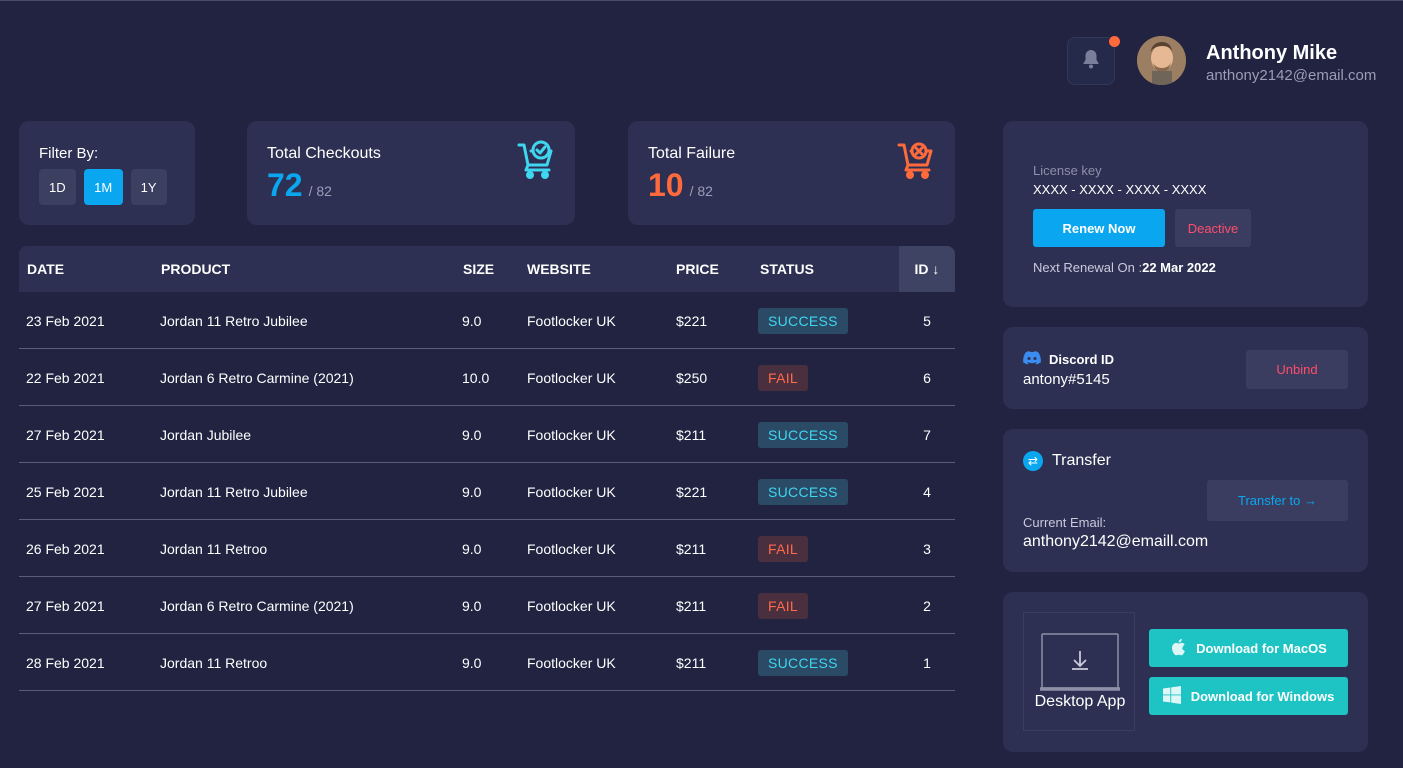 Image resolution: width=1403 pixels, height=768 pixels. What do you see at coordinates (1248, 696) in the screenshot?
I see `download-windows-button: Download for Windows` at bounding box center [1248, 696].